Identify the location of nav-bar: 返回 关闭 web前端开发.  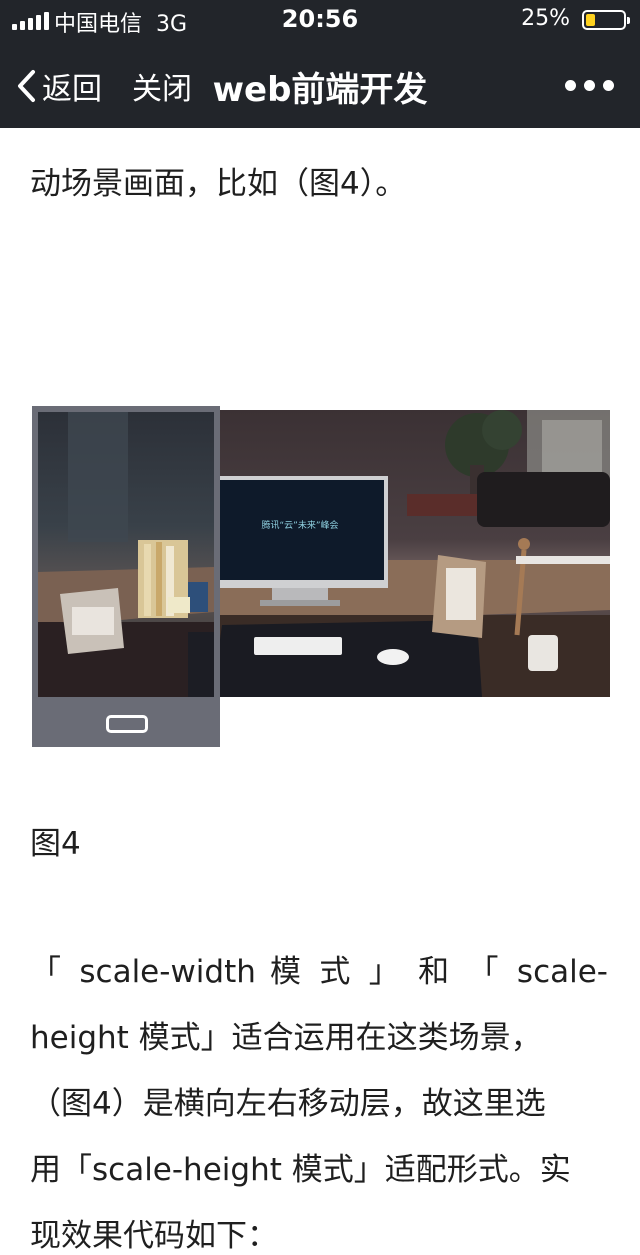
(320, 84).